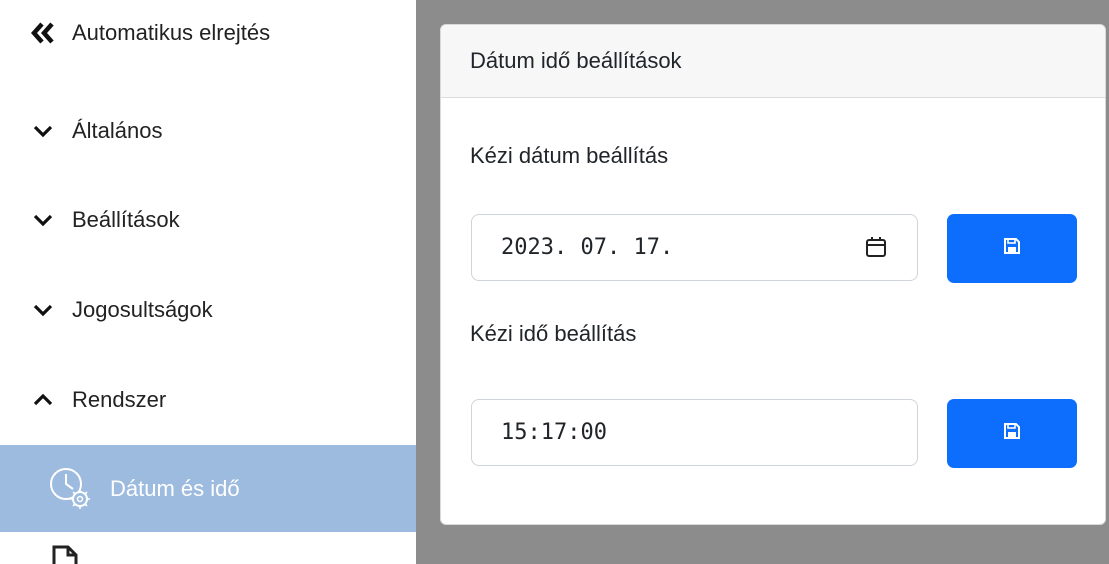  I want to click on sidebar-item-beallitasok: Beállítások, so click(208, 220).